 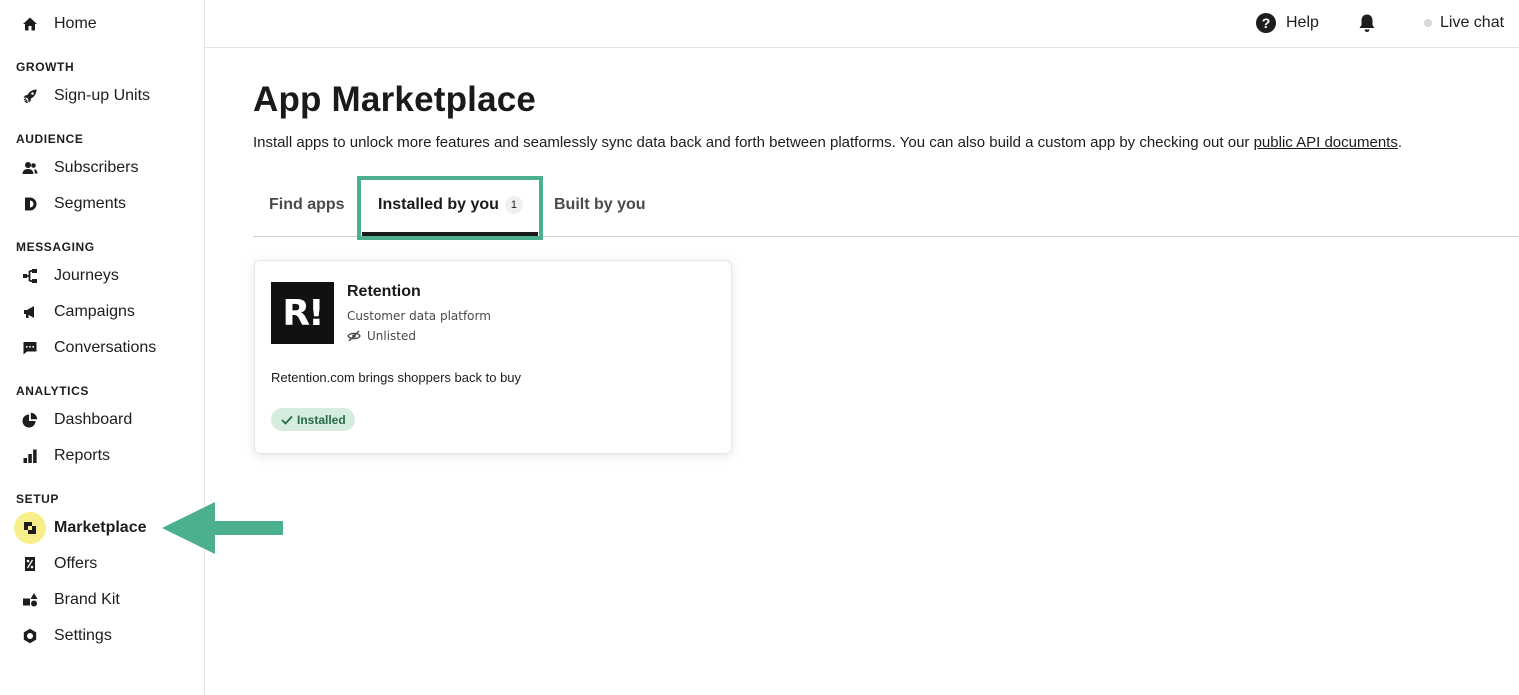 I want to click on sidebar-item-label: Brand Kit, so click(x=87, y=599).